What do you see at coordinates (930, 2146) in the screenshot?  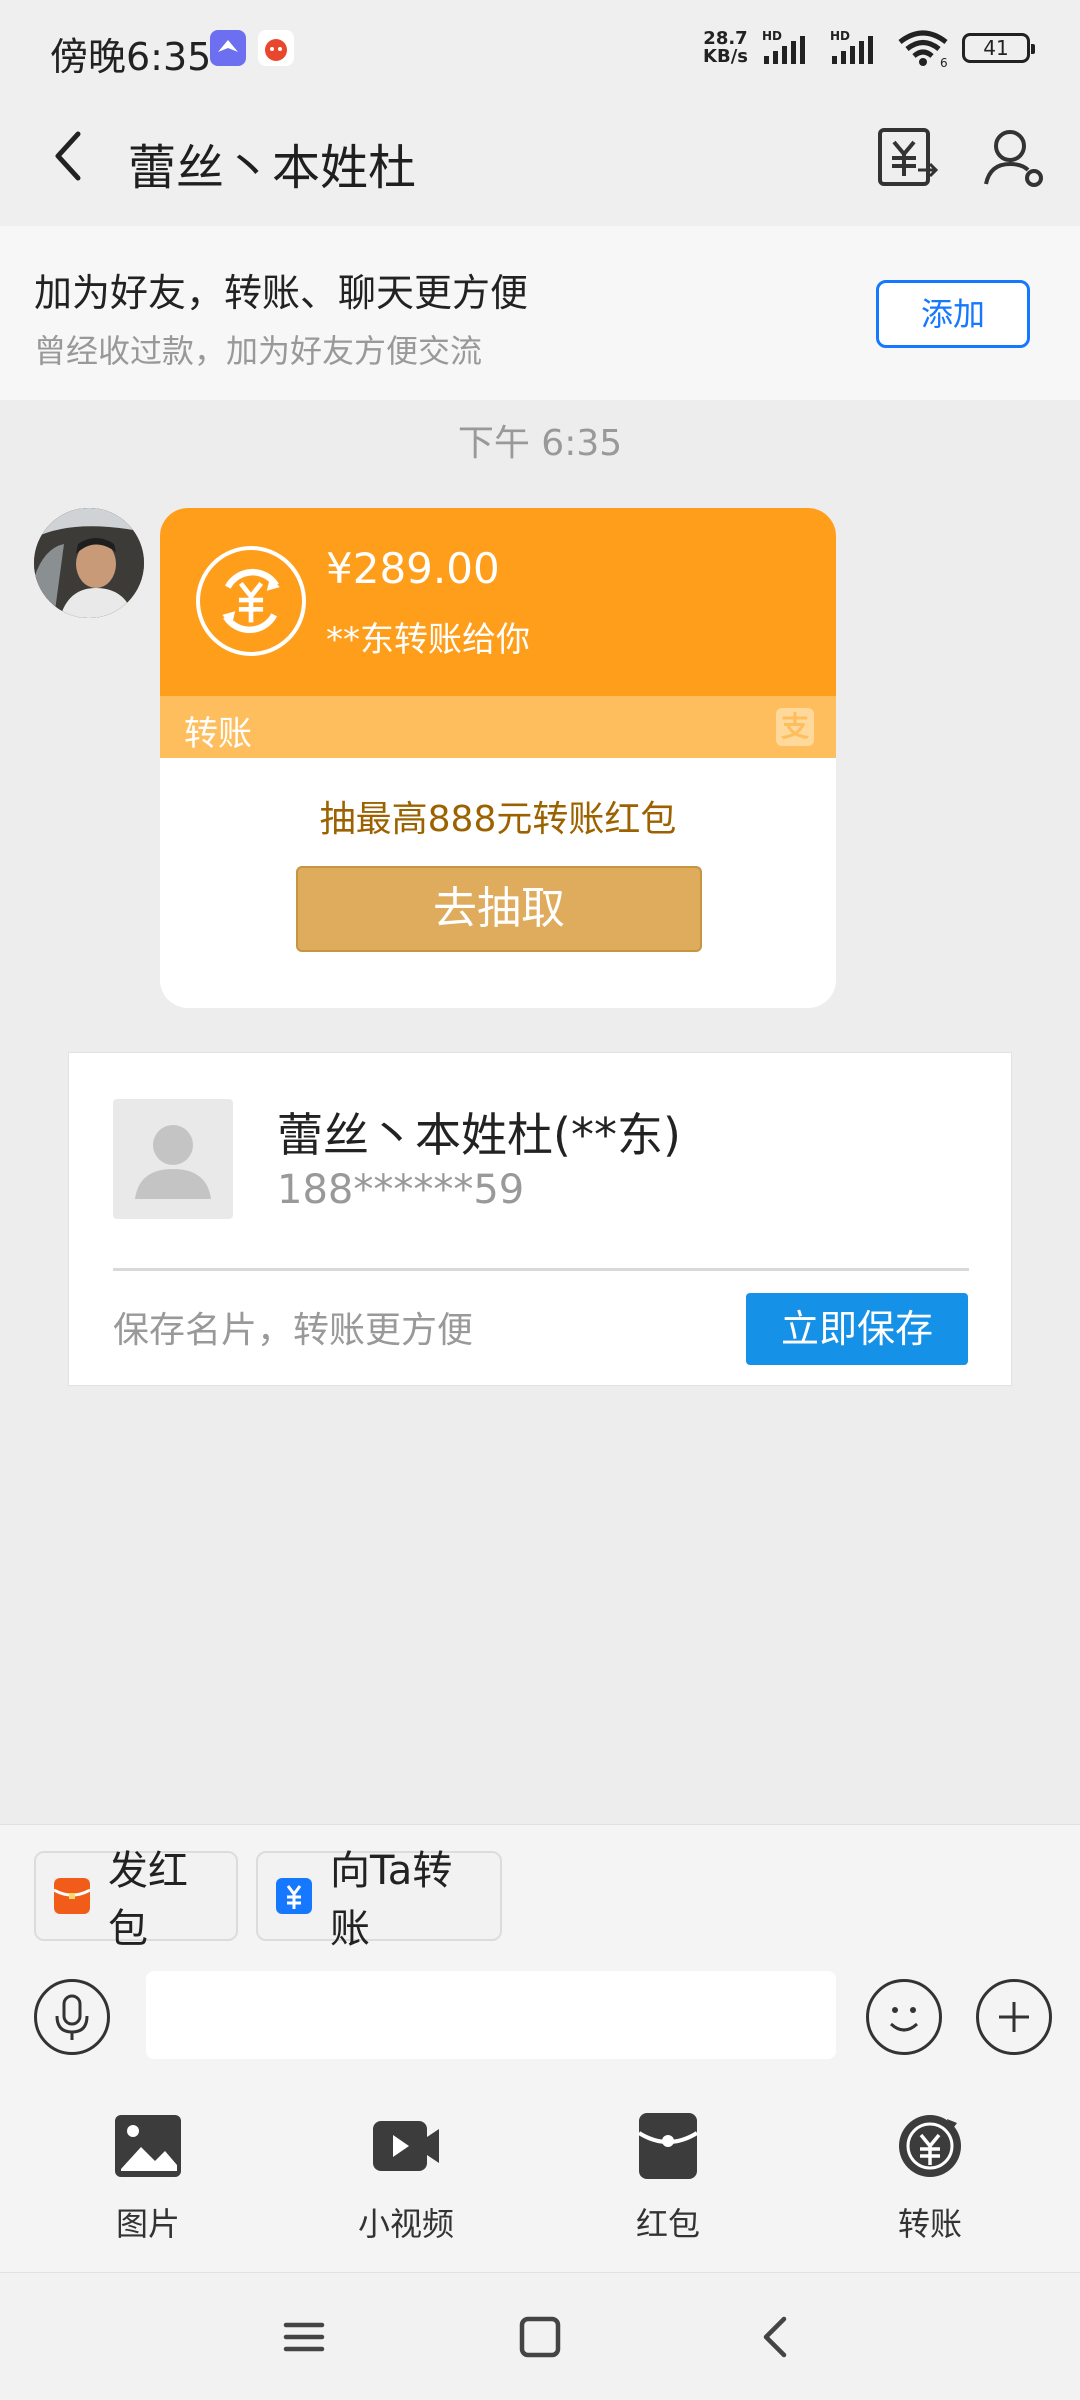 I see `transfer-icon` at bounding box center [930, 2146].